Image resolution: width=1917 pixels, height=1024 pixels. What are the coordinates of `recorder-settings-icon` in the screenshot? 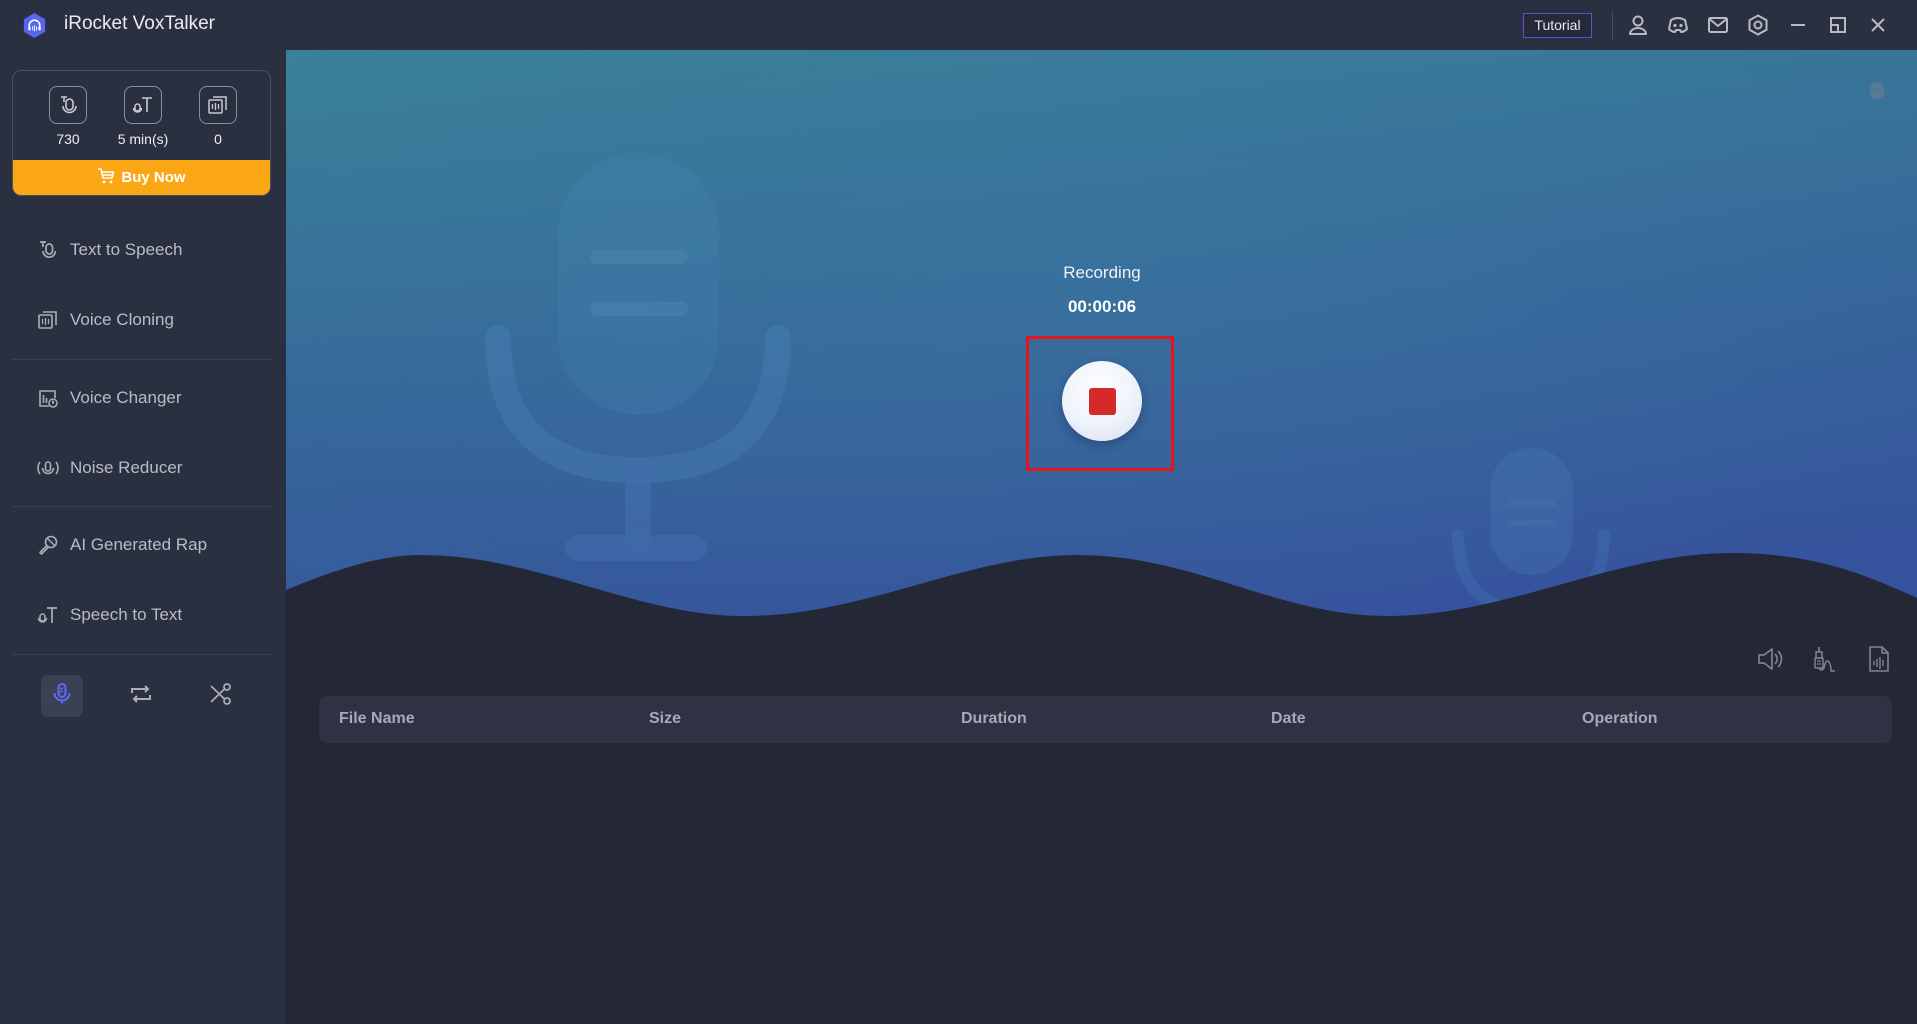 It's located at (1877, 90).